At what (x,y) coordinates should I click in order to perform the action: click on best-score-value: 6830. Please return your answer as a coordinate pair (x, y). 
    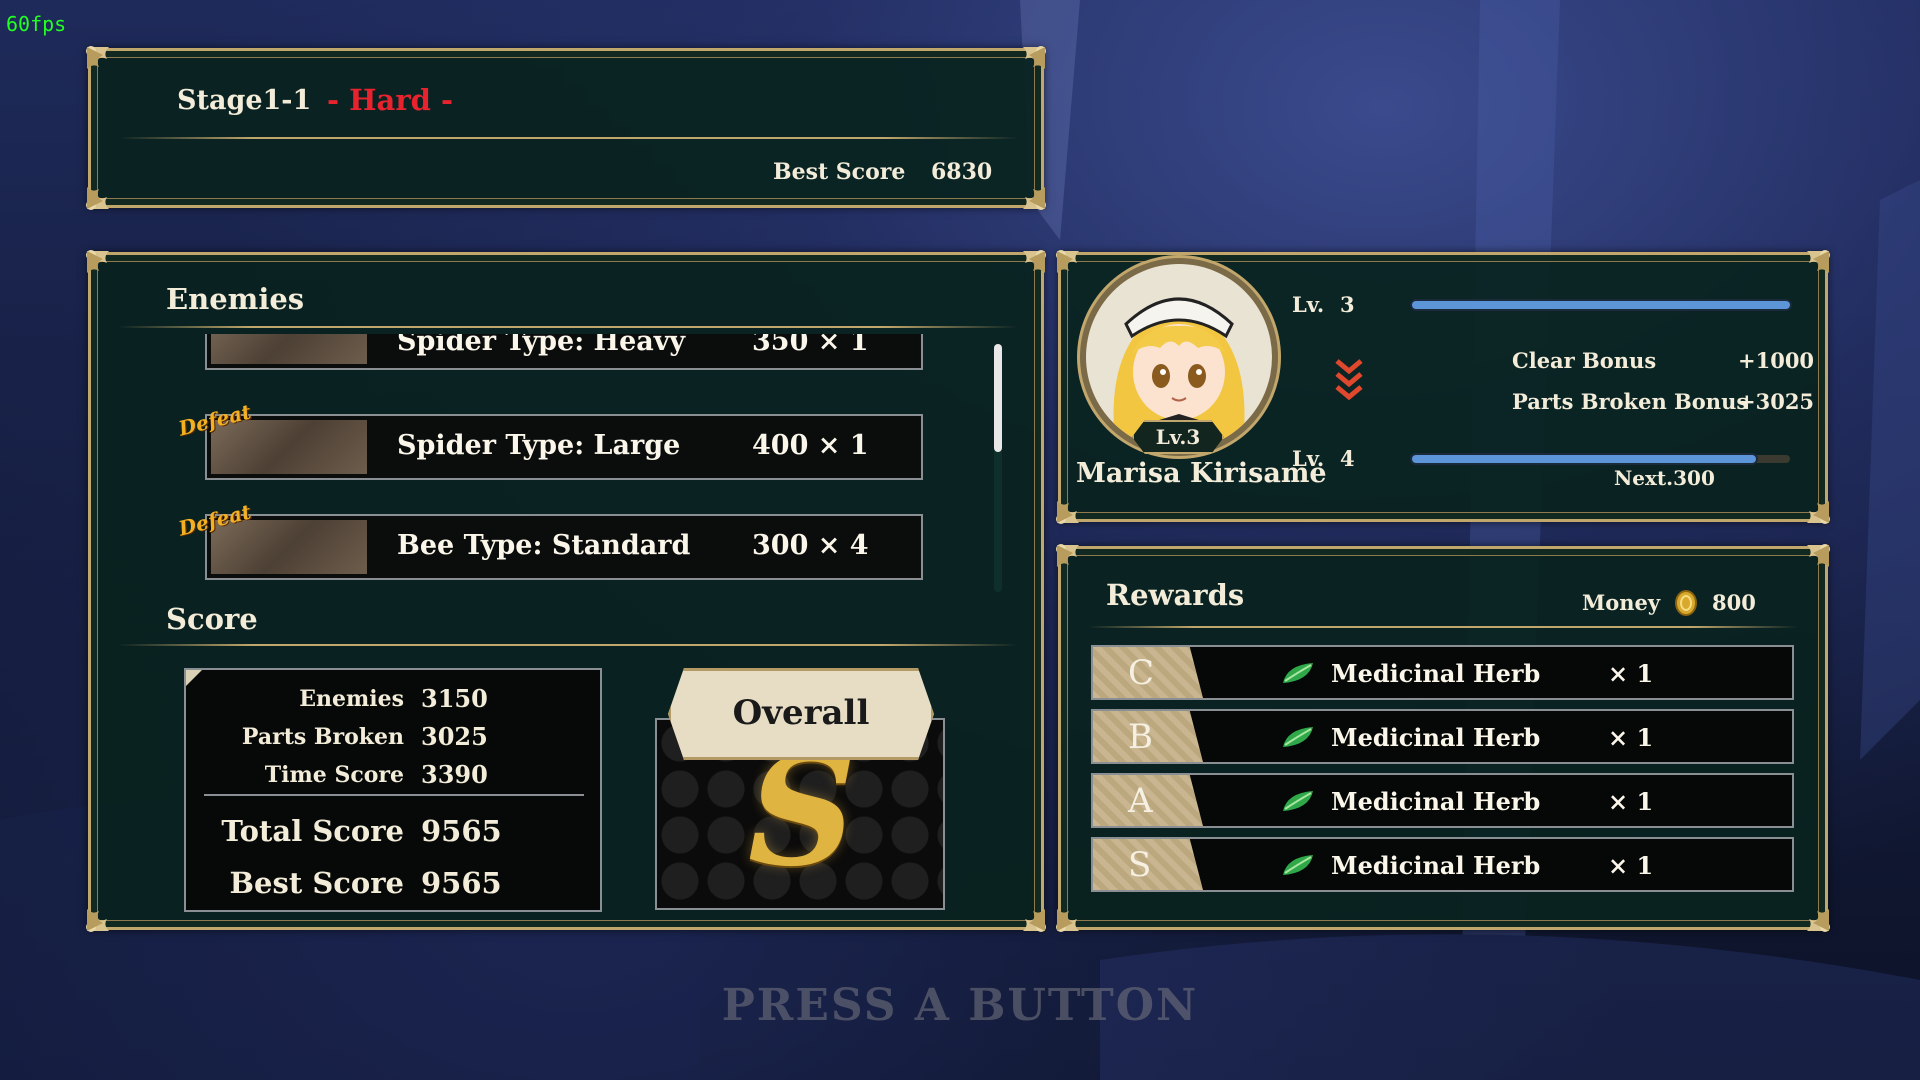
    Looking at the image, I should click on (962, 172).